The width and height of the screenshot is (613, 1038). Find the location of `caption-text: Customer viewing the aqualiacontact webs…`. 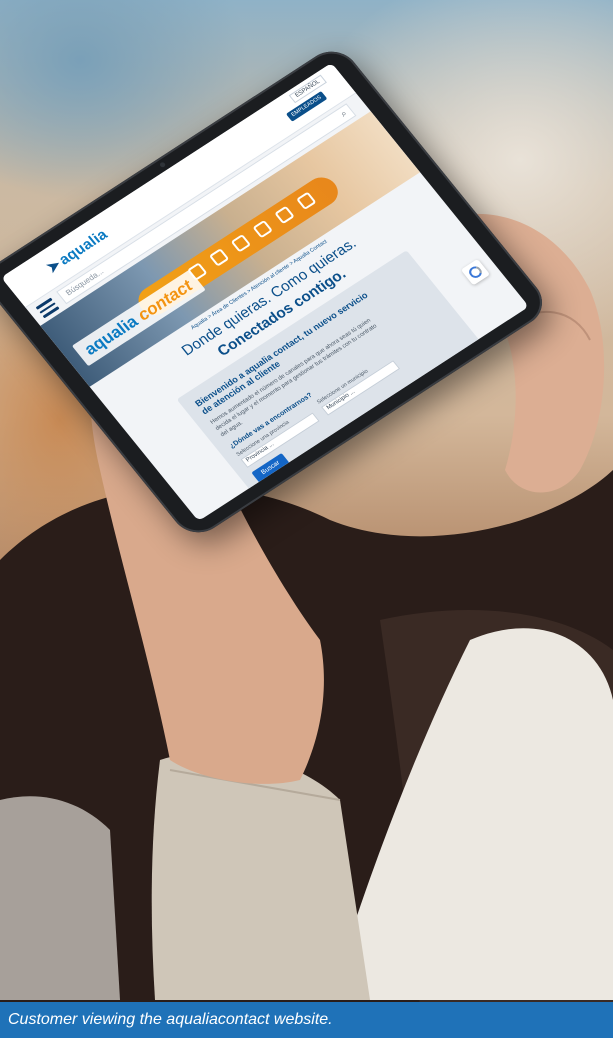

caption-text: Customer viewing the aqualiacontact webs… is located at coordinates (170, 1019).